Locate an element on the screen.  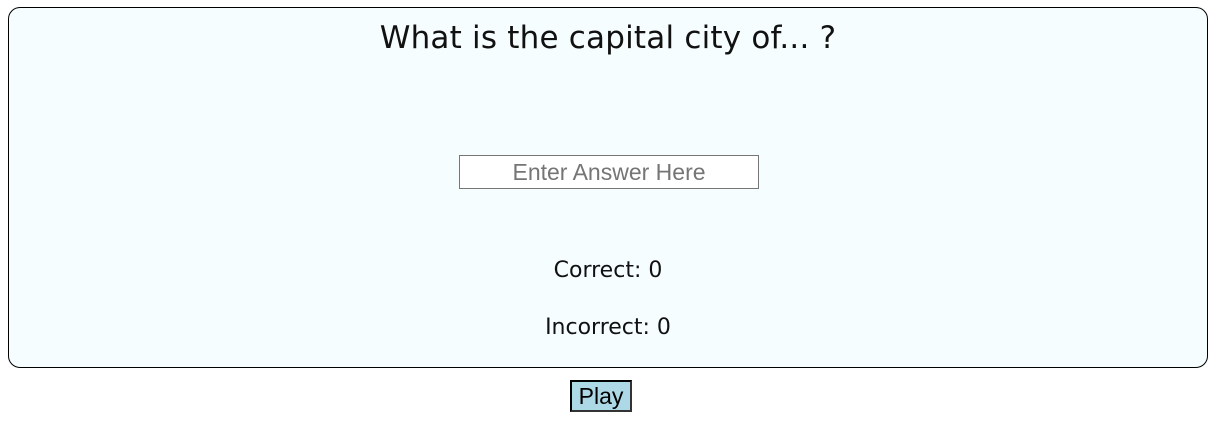
question-heading: What is the capital city of... ? is located at coordinates (608, 38).